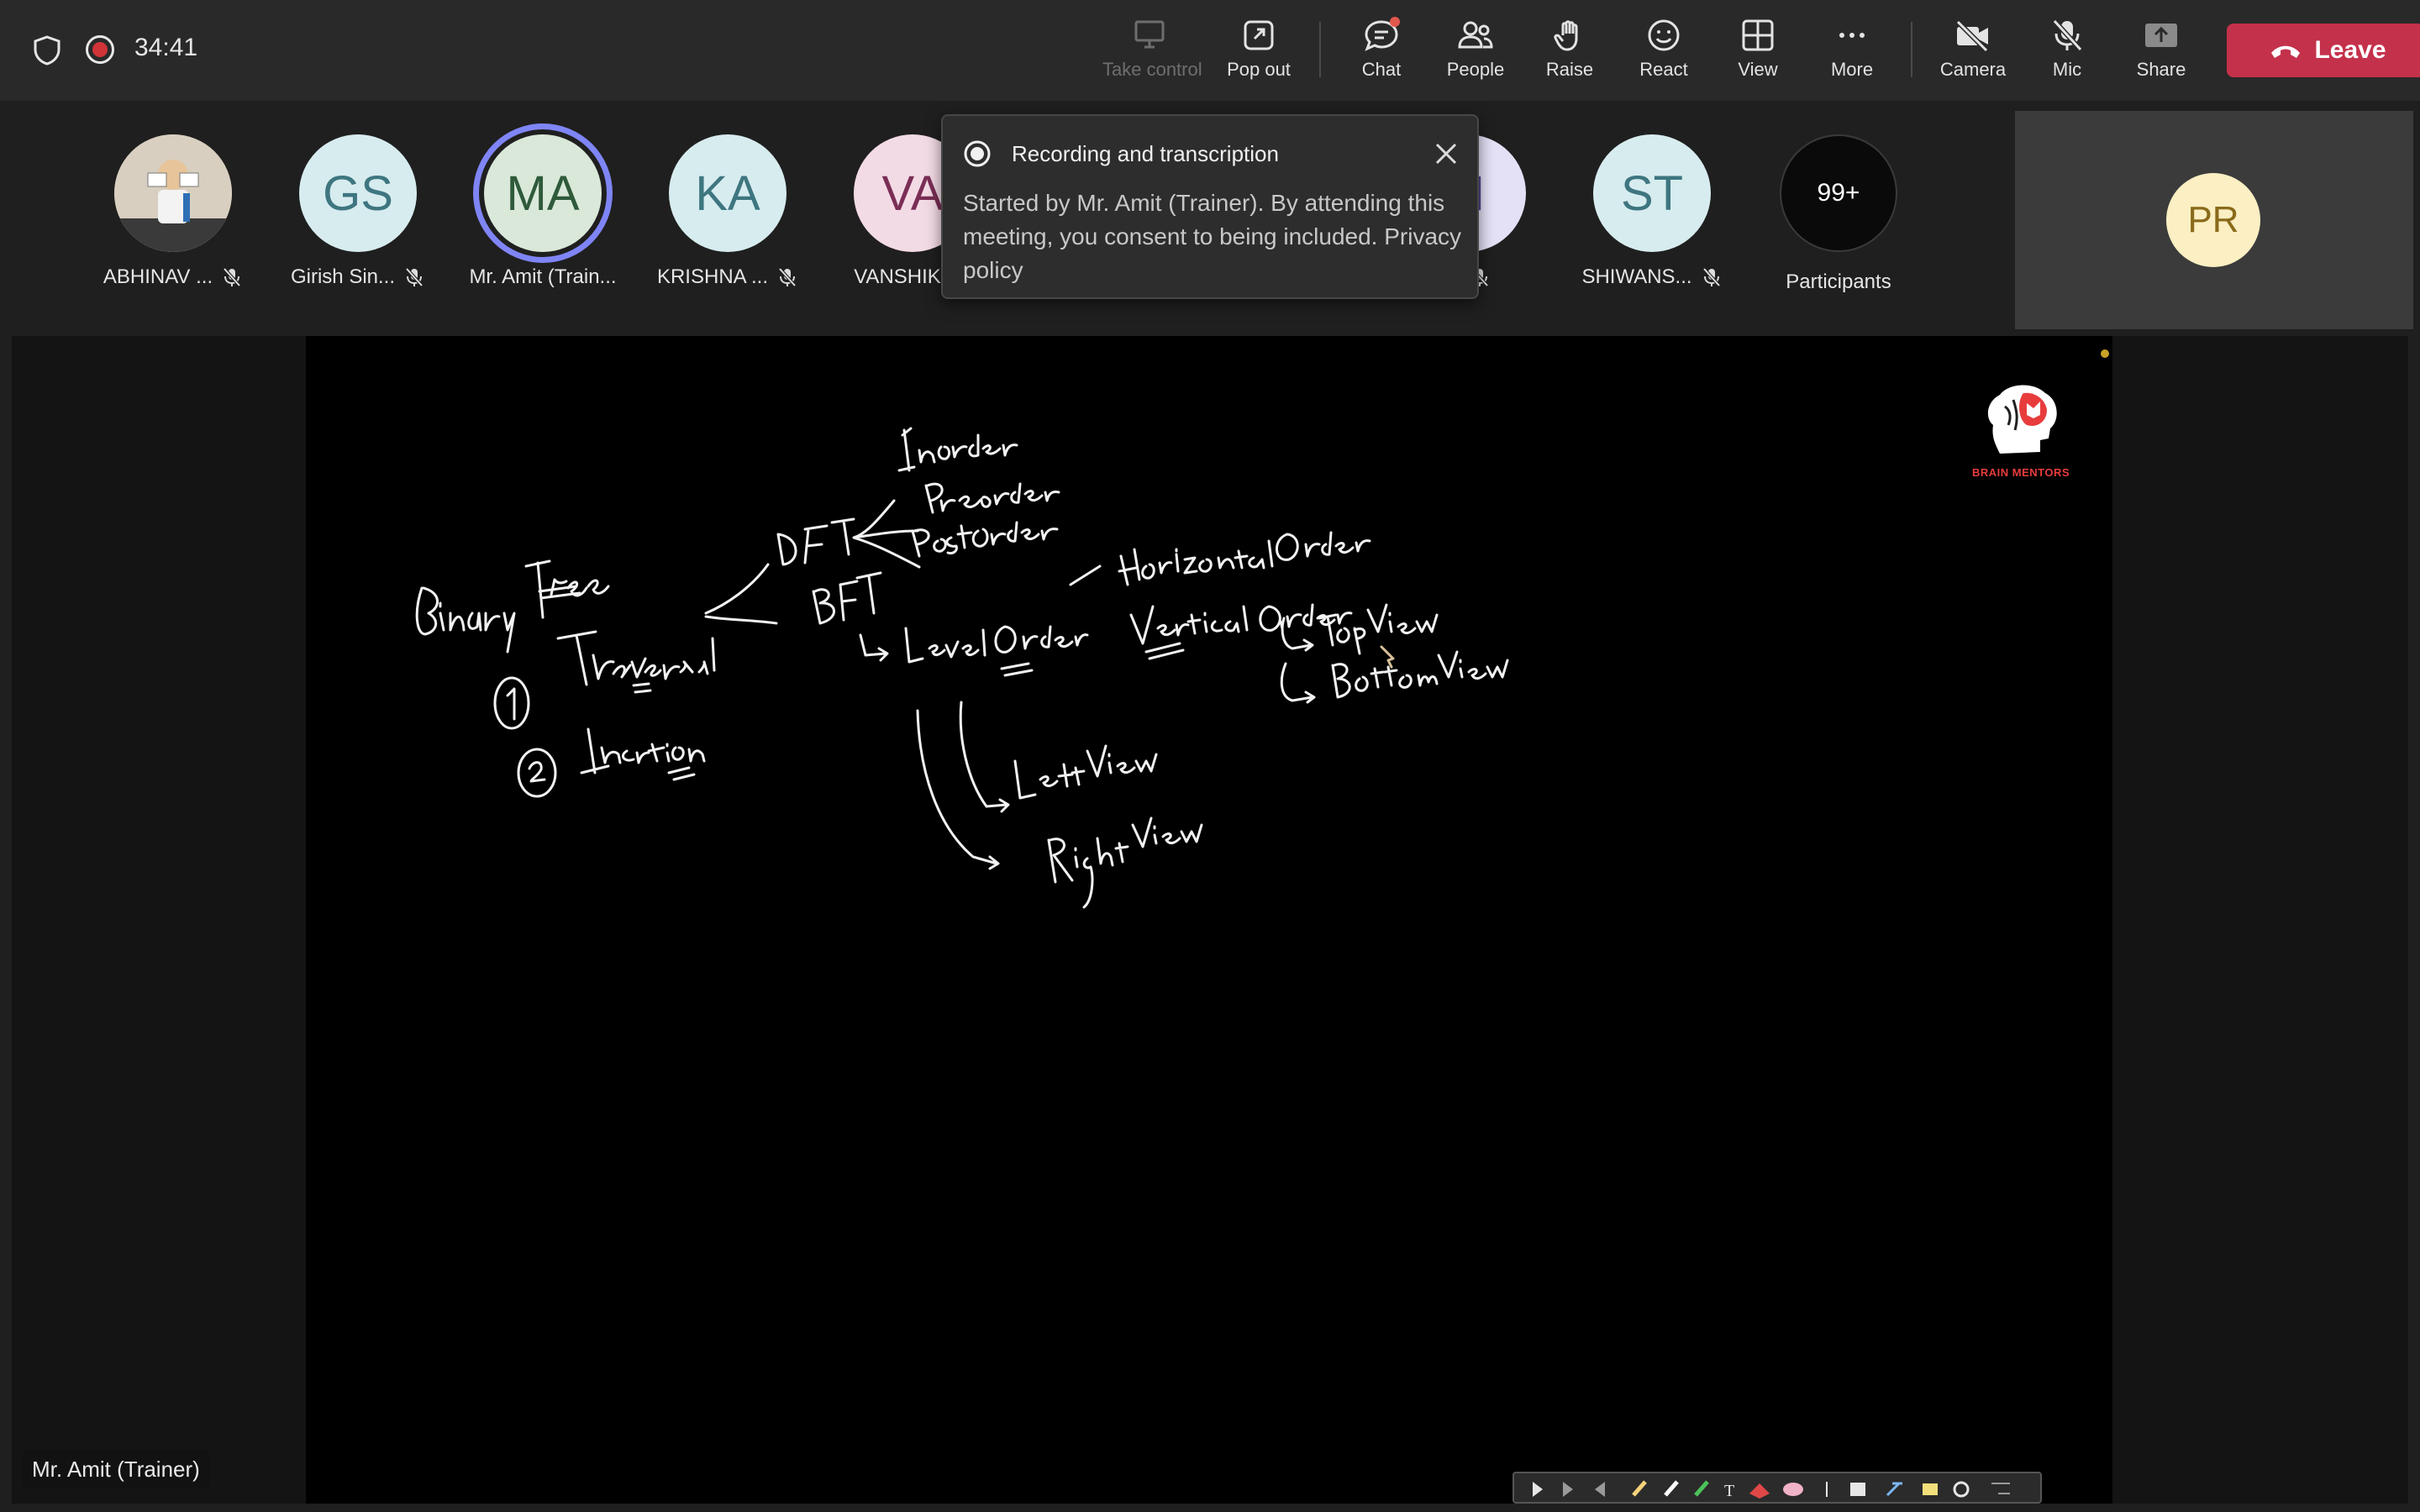 The height and width of the screenshot is (1512, 2420). Describe the element at coordinates (1758, 53) in the screenshot. I see `view-button: View` at that location.